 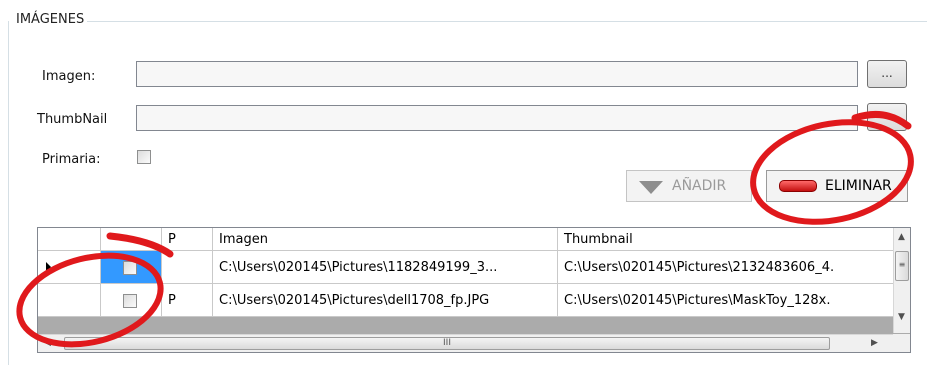 What do you see at coordinates (901, 317) in the screenshot?
I see `scroll-down-arrow-icon: ▼` at bounding box center [901, 317].